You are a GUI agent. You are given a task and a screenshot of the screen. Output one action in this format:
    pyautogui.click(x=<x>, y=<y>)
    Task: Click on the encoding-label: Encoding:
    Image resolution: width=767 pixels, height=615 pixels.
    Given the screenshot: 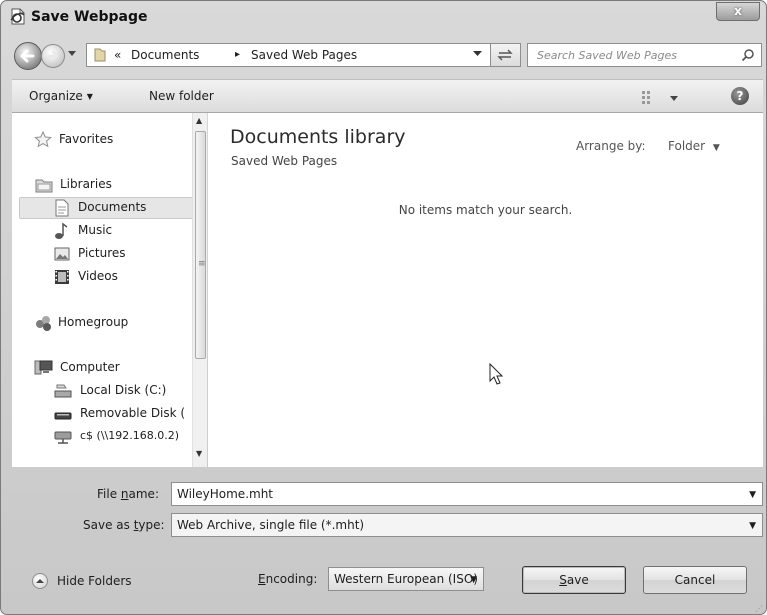 What is the action you would take?
    pyautogui.click(x=287, y=579)
    